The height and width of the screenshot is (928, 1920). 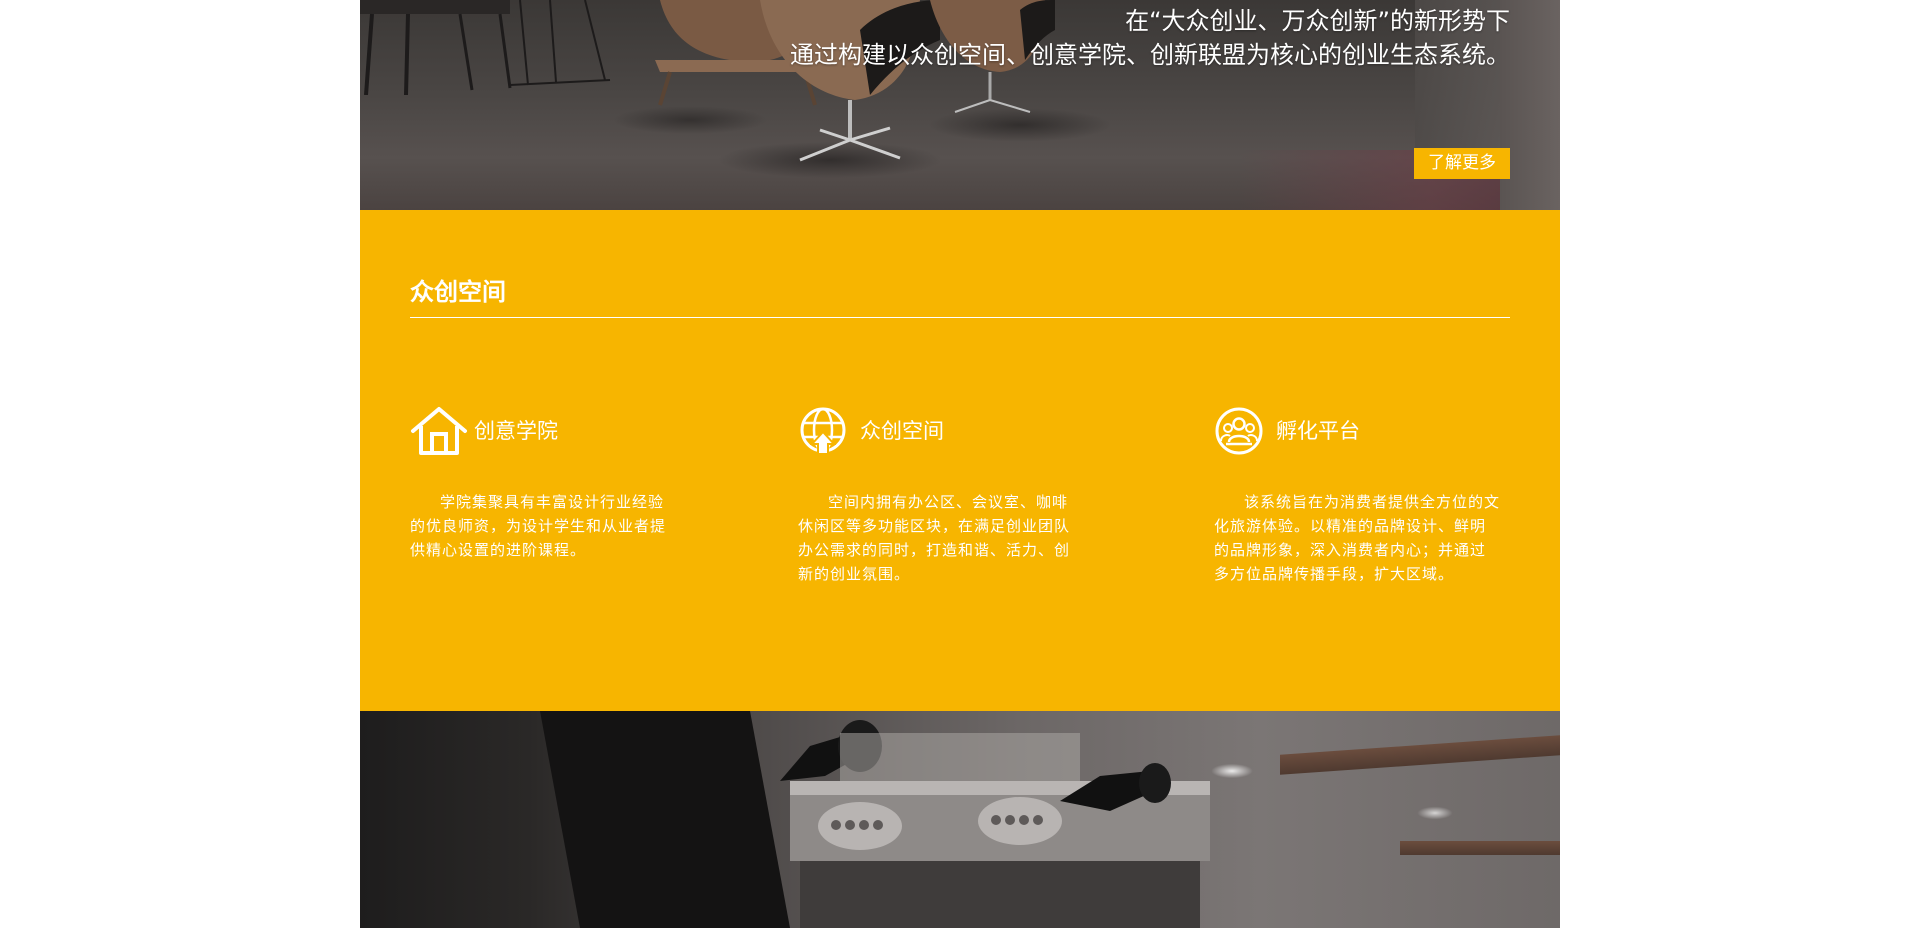 I want to click on hero-slogan-line-1: 在“大众创业、万众创新”的新形势下, so click(x=1317, y=21).